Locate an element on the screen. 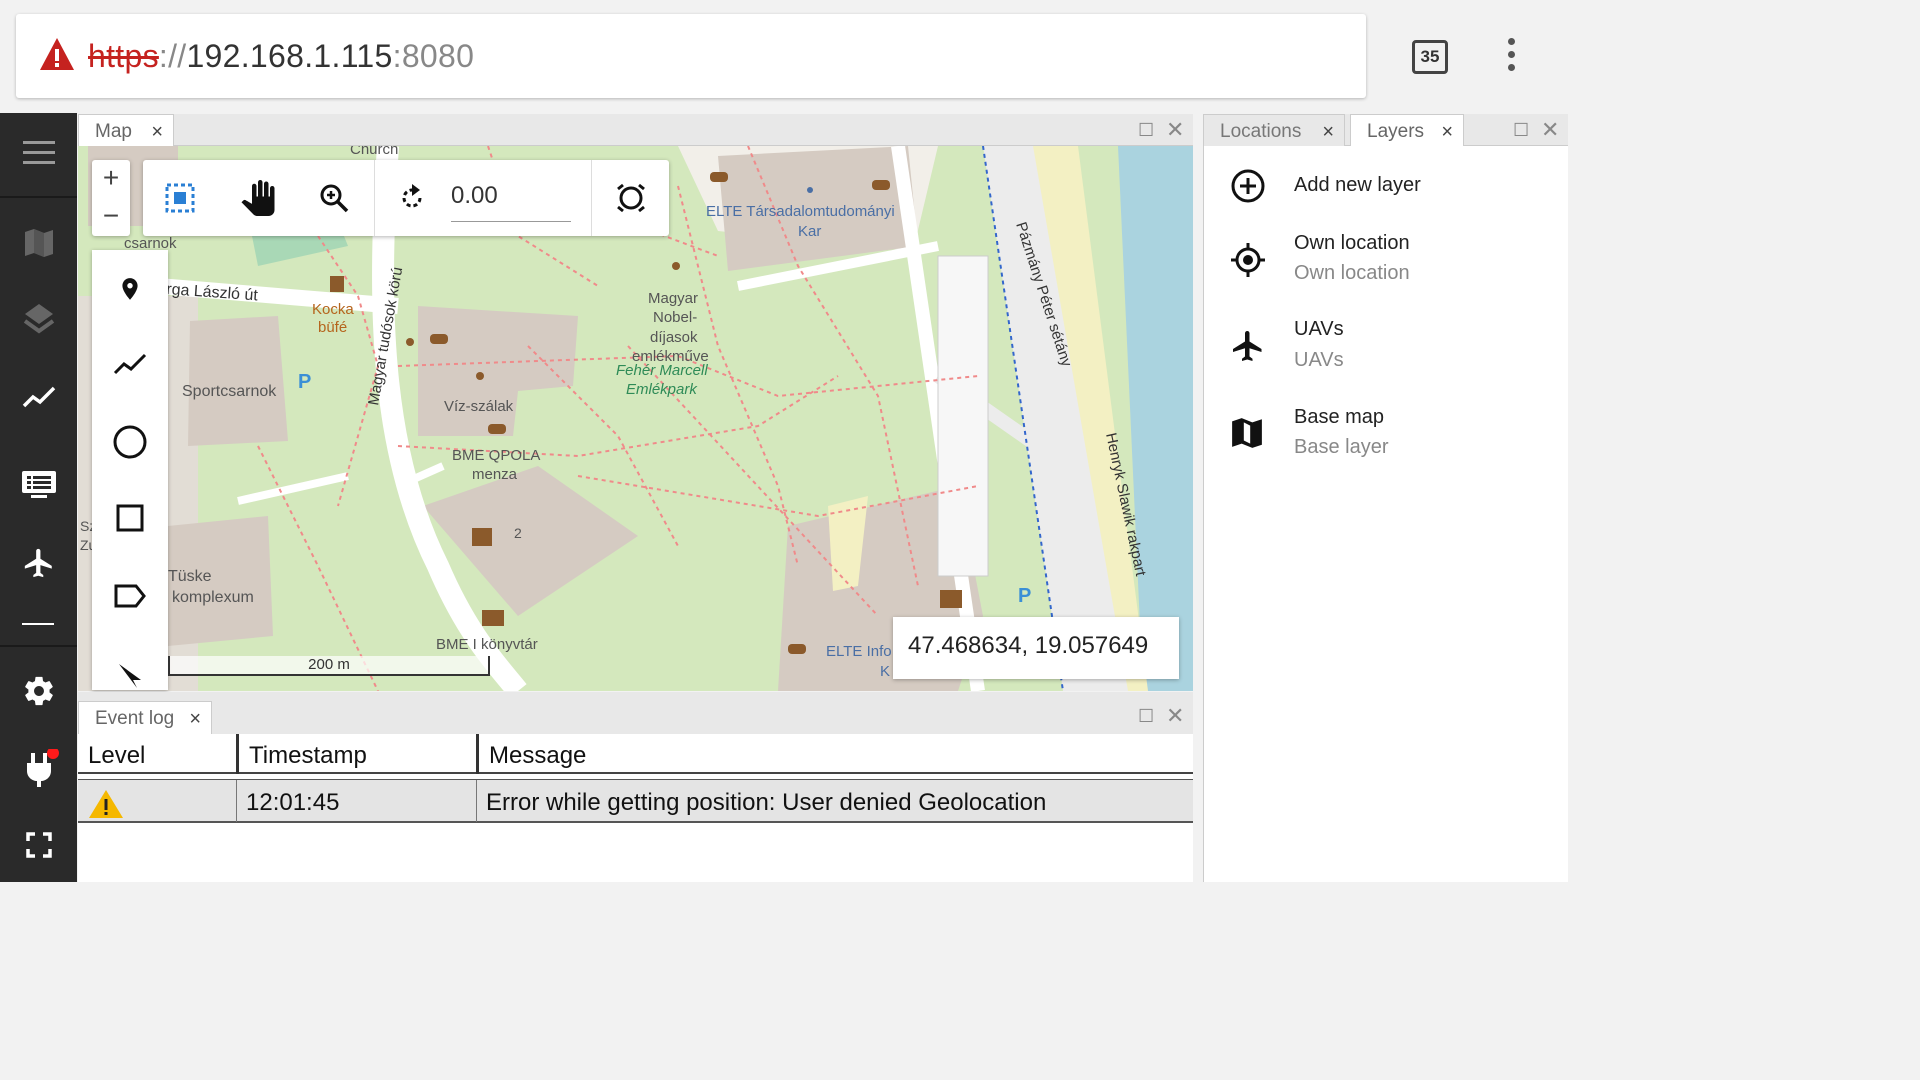 Image resolution: width=1920 pixels, height=1080 pixels. circle-icon is located at coordinates (130, 442).